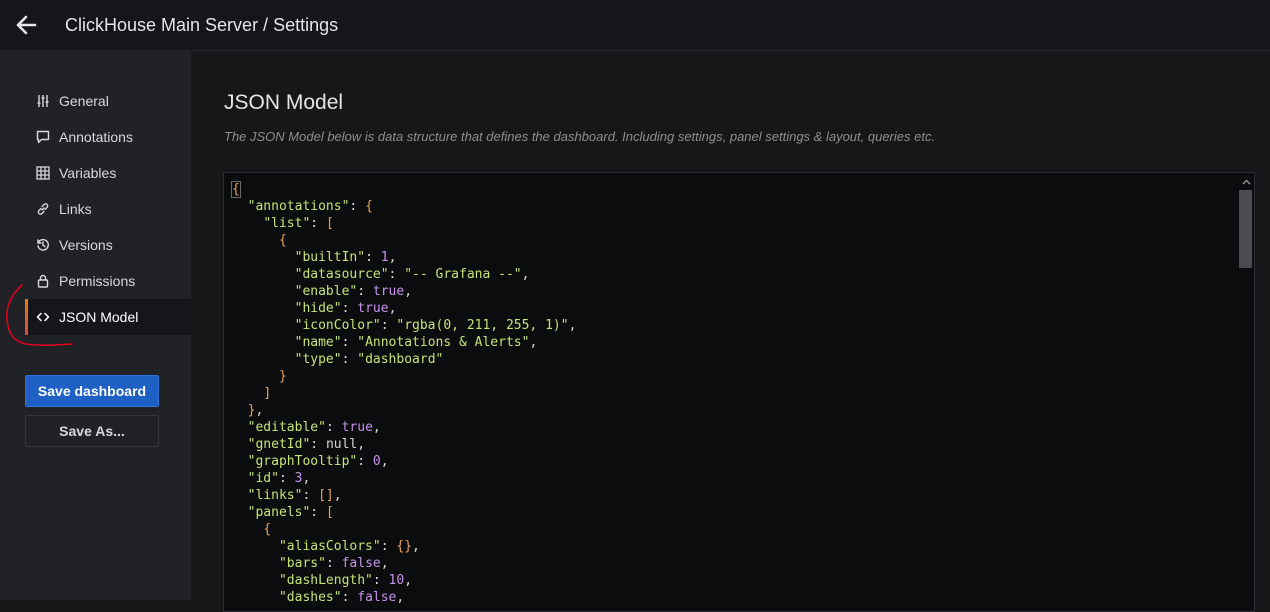 This screenshot has height=612, width=1270. I want to click on code-line: "panels": [, so click(404, 512).